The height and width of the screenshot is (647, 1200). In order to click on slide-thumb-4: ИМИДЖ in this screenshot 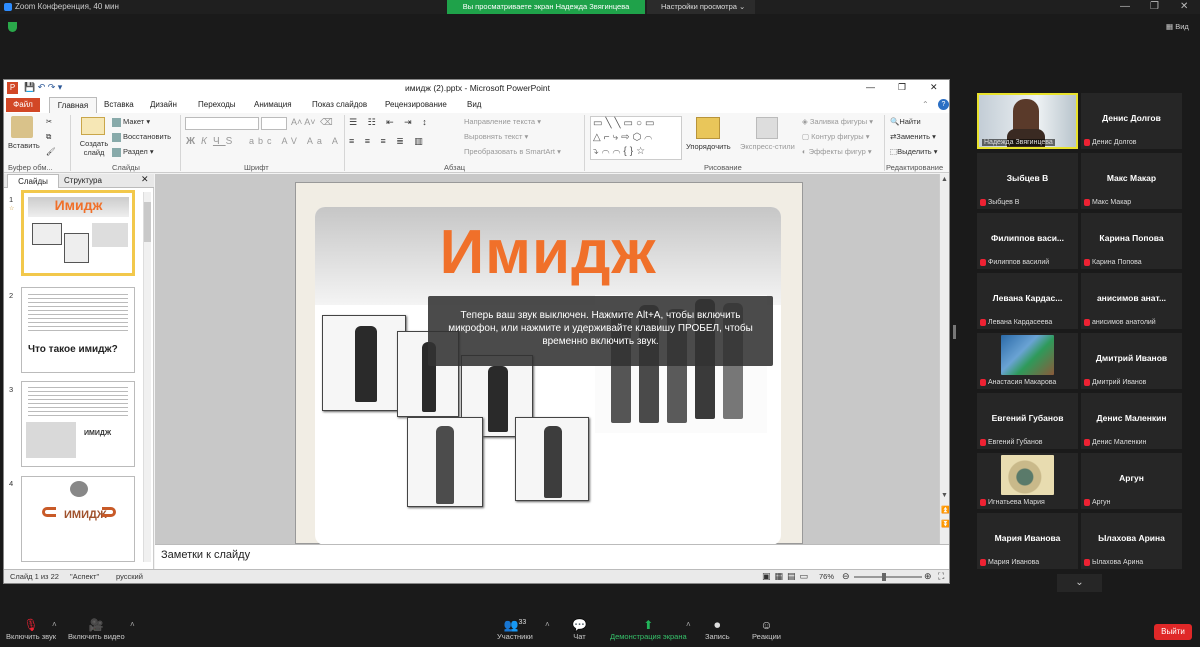, I will do `click(78, 519)`.